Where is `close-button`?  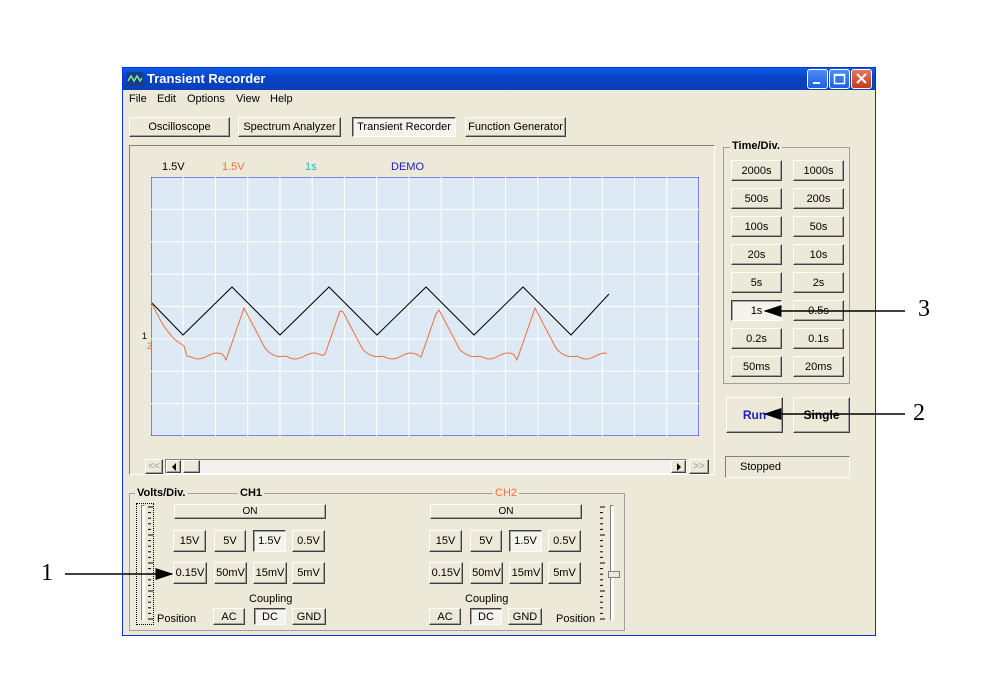 close-button is located at coordinates (861, 79).